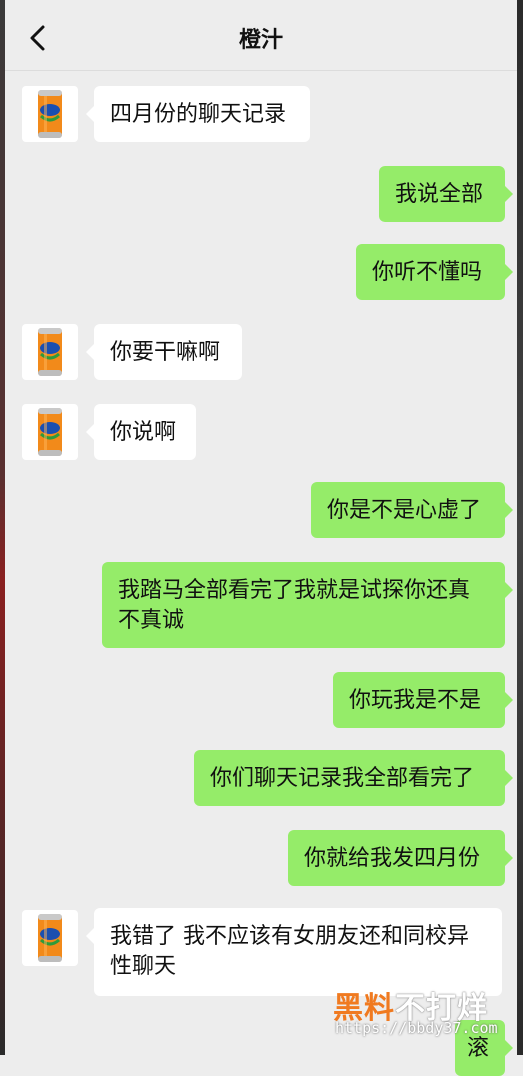 This screenshot has width=523, height=1076. What do you see at coordinates (353, 778) in the screenshot?
I see `message-bubble: 你们聊天记录我全部看完了` at bounding box center [353, 778].